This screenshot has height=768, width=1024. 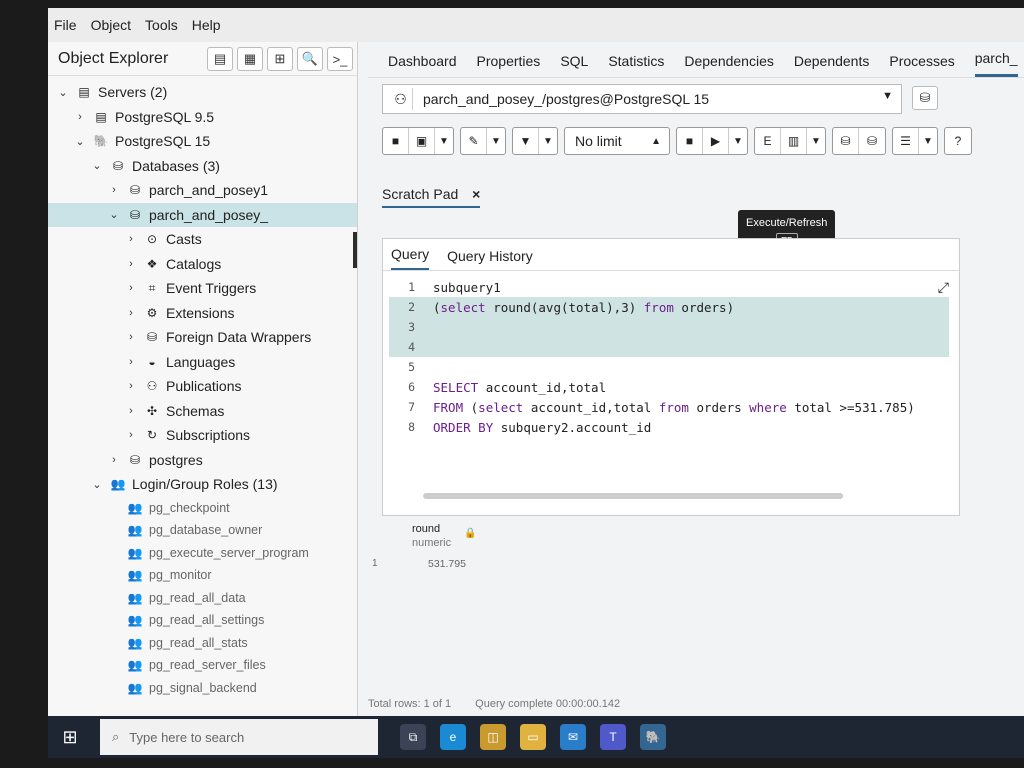 What do you see at coordinates (70, 737) in the screenshot?
I see `windows-start-icon: ⊞` at bounding box center [70, 737].